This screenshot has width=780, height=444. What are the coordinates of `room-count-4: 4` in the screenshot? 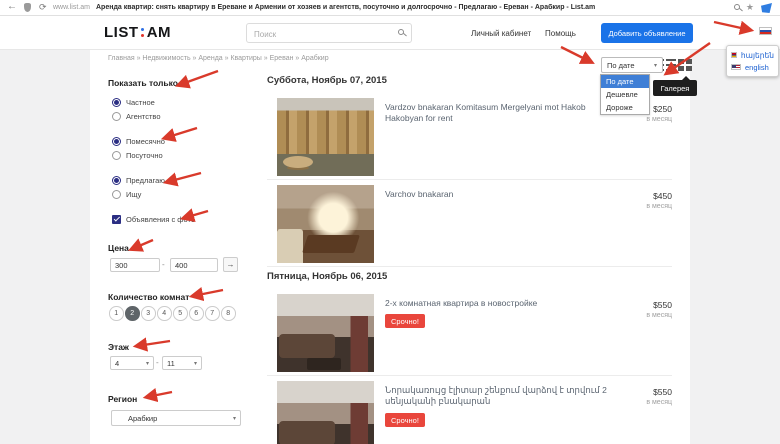 It's located at (164, 313).